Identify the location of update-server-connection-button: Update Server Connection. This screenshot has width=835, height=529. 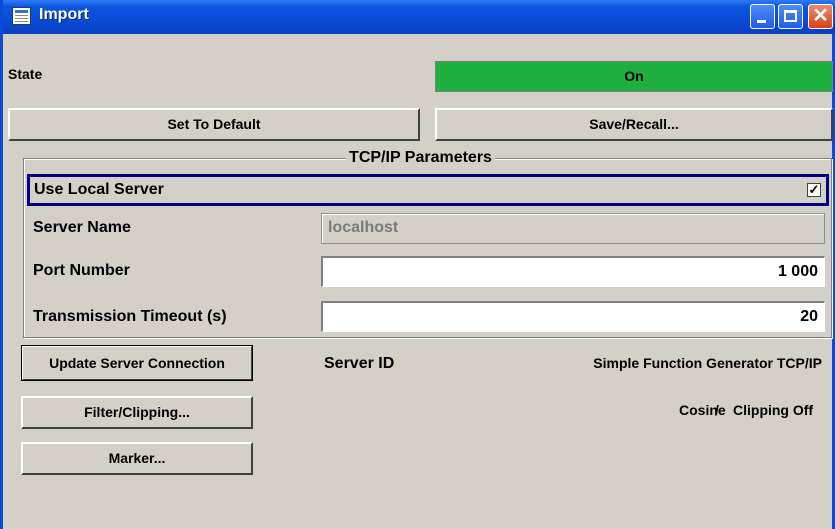
(137, 363).